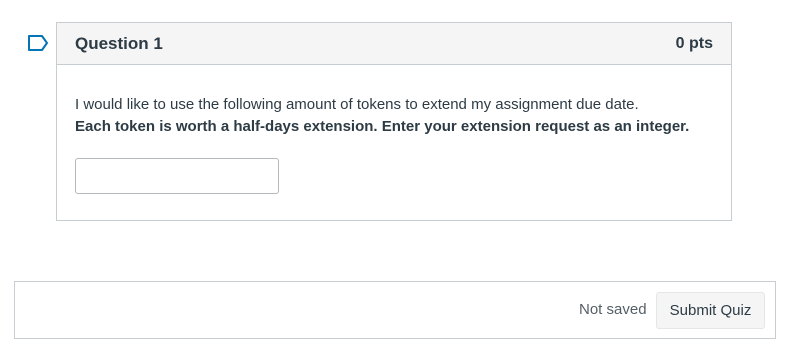  Describe the element at coordinates (394, 44) in the screenshot. I see `question-header: Question 1 0 pts` at that location.